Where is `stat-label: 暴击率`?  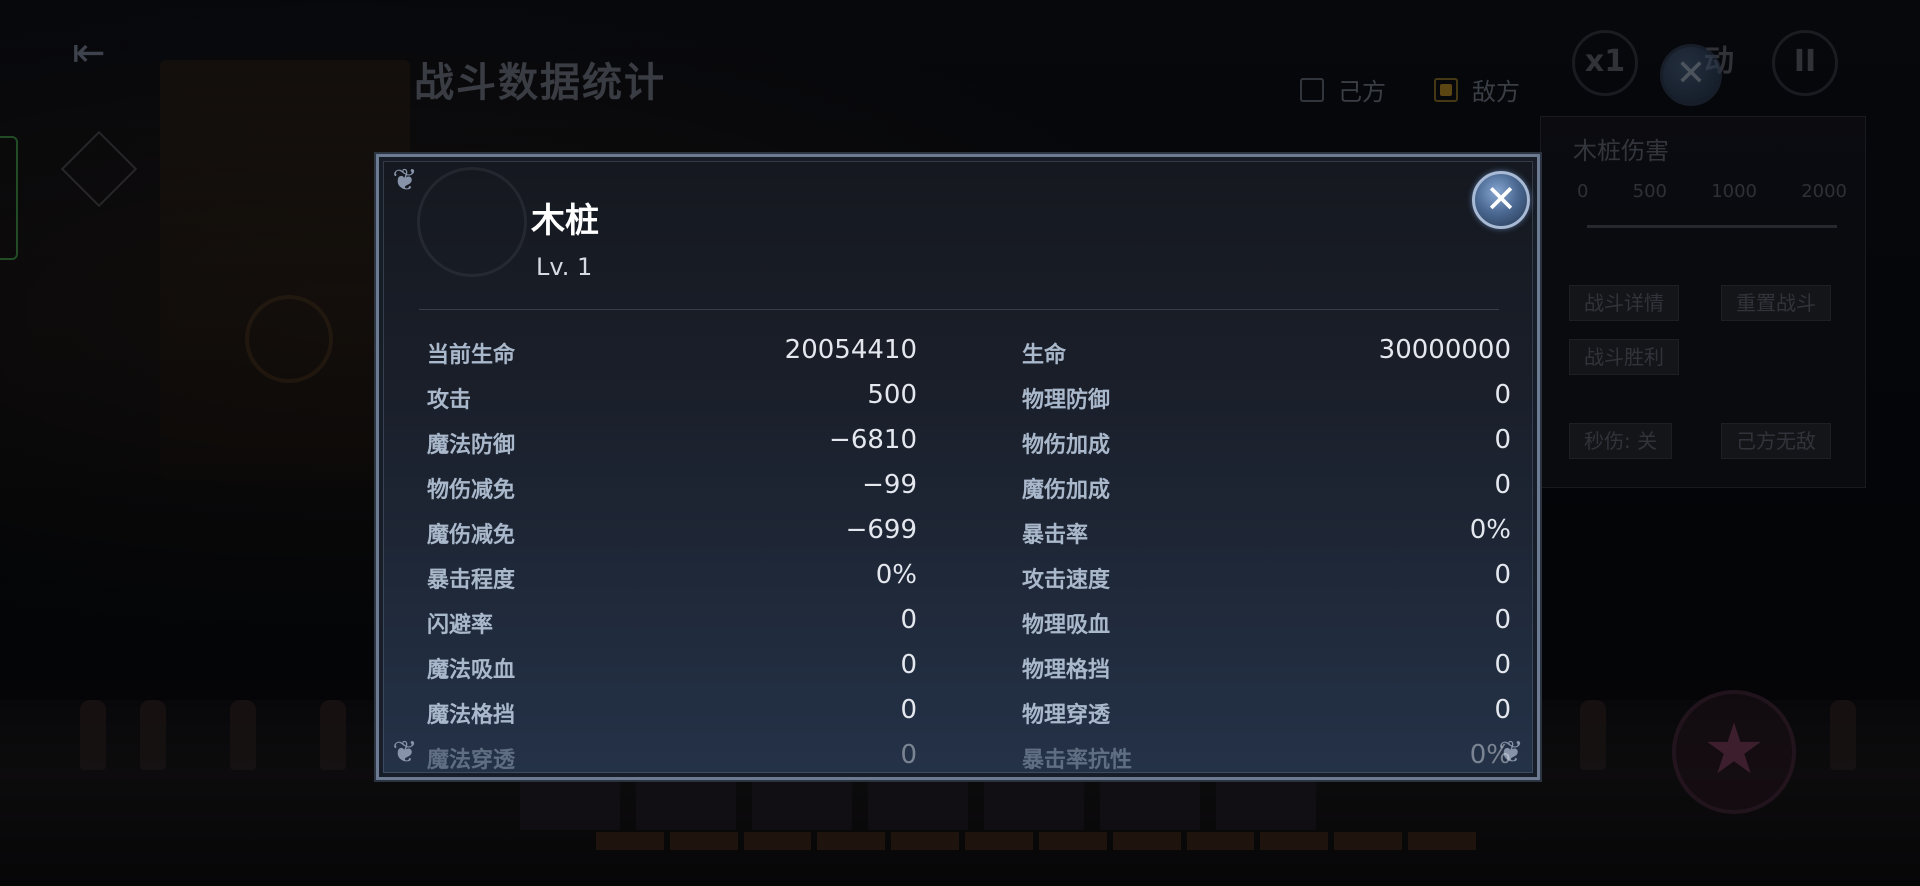 stat-label: 暴击率 is located at coordinates (1055, 535).